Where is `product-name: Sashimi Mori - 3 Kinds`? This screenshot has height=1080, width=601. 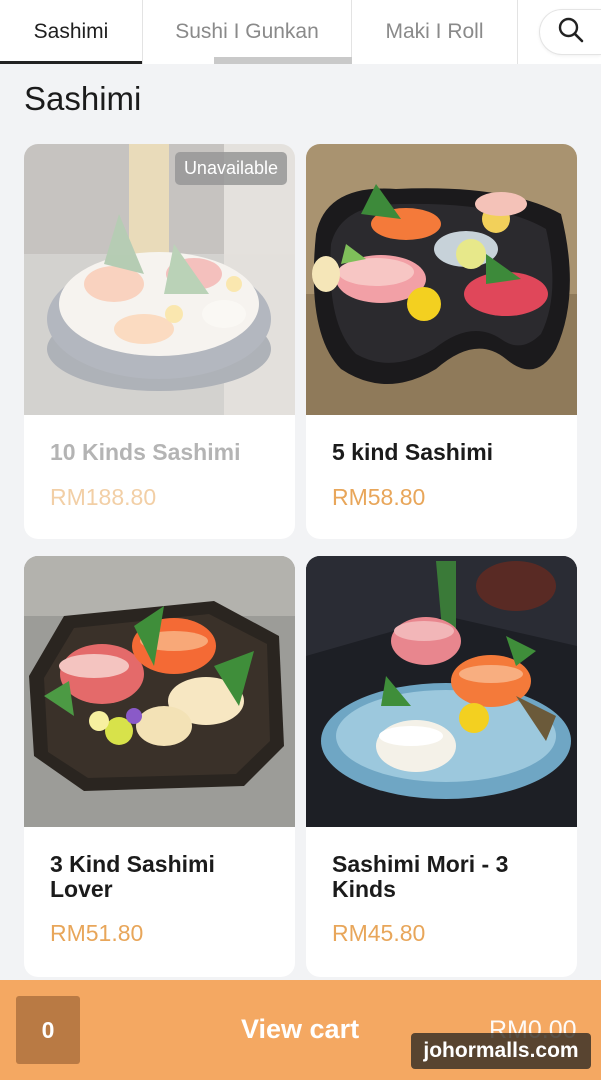
product-name: Sashimi Mori - 3 Kinds is located at coordinates (420, 876).